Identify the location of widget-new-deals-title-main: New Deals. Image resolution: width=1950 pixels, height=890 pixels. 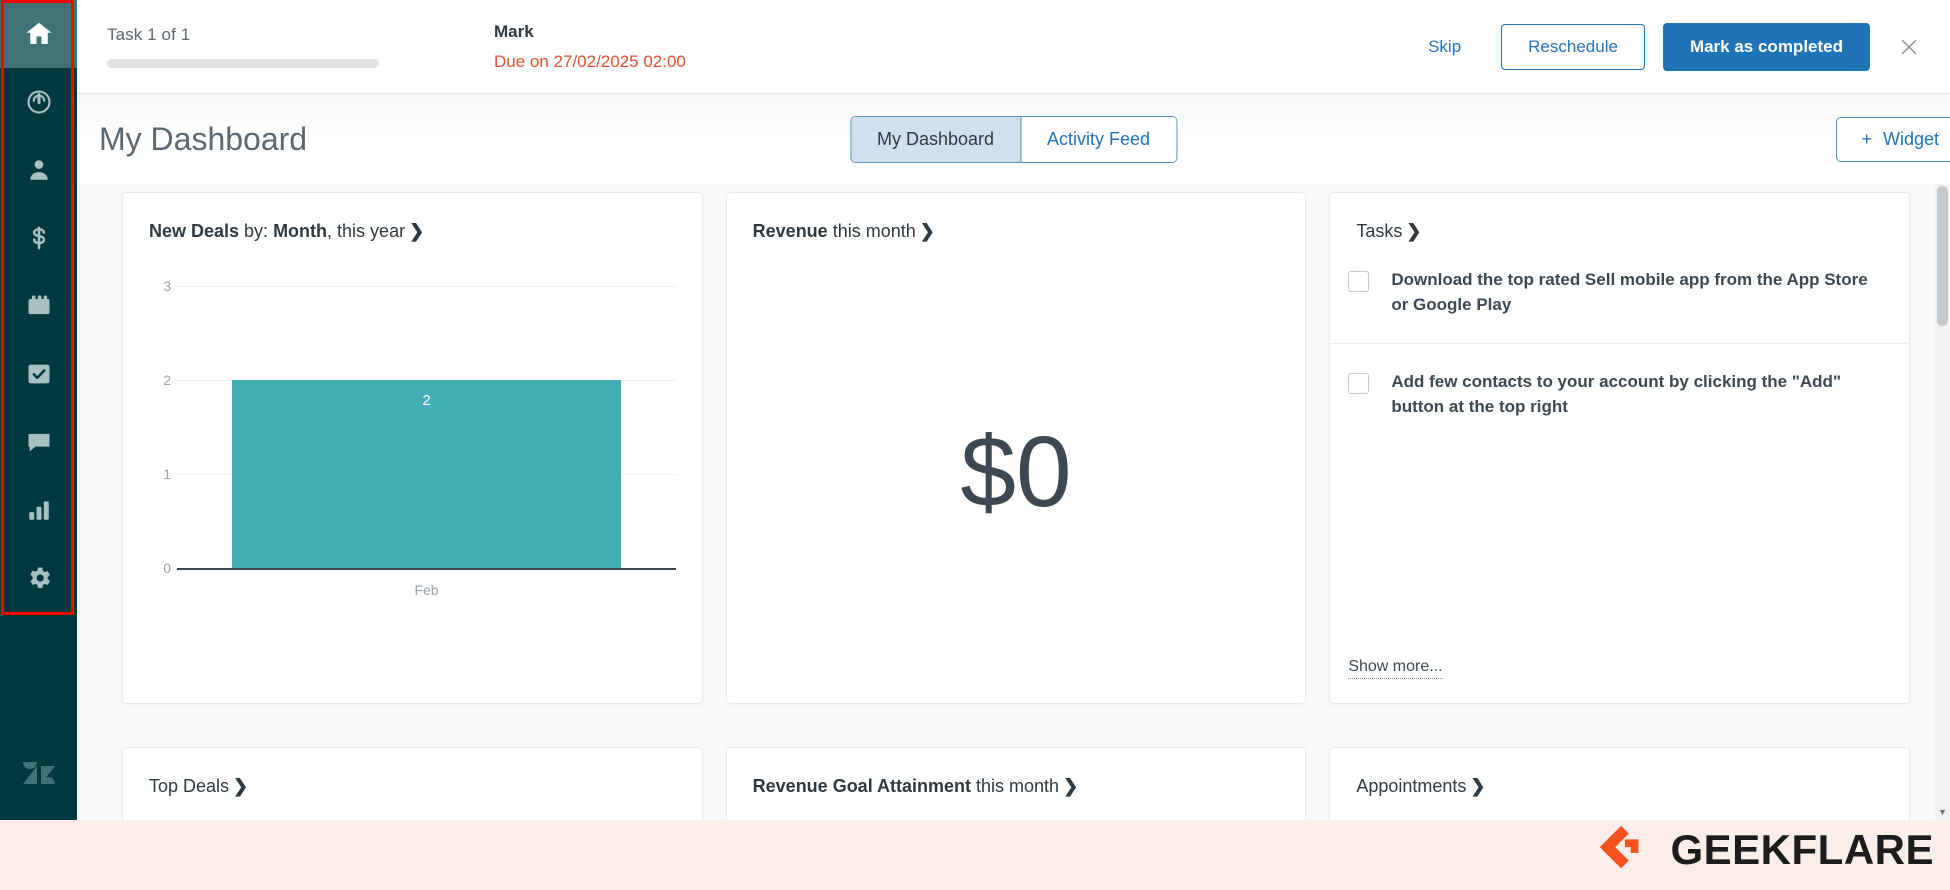
(194, 231).